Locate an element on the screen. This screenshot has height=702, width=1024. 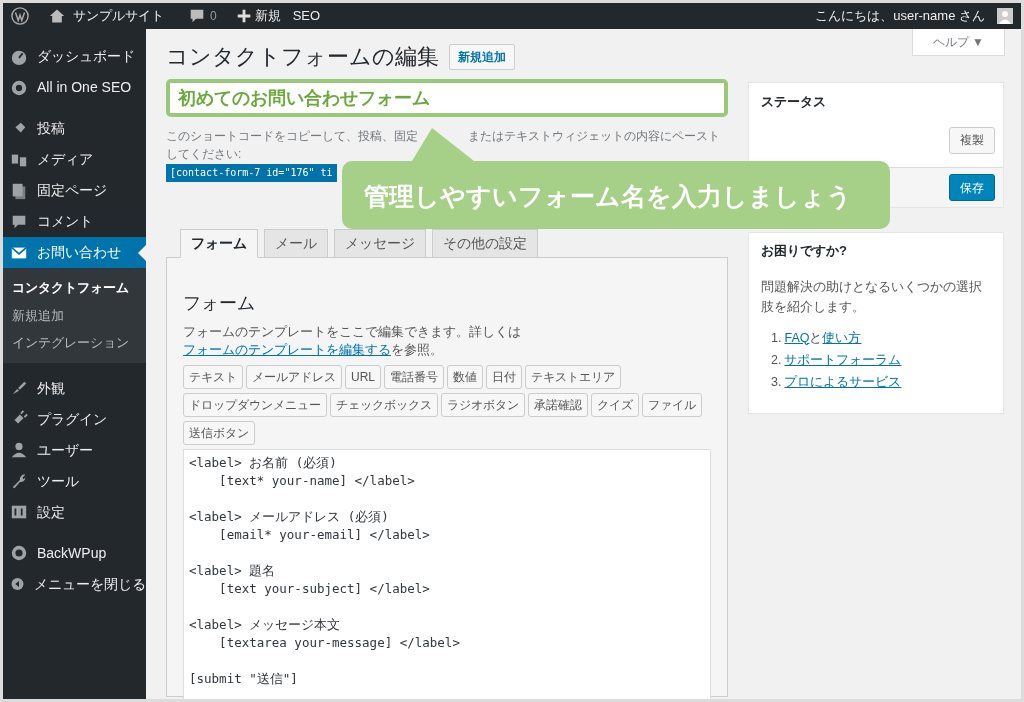
submenu-item: インテグレーション is located at coordinates (74, 343).